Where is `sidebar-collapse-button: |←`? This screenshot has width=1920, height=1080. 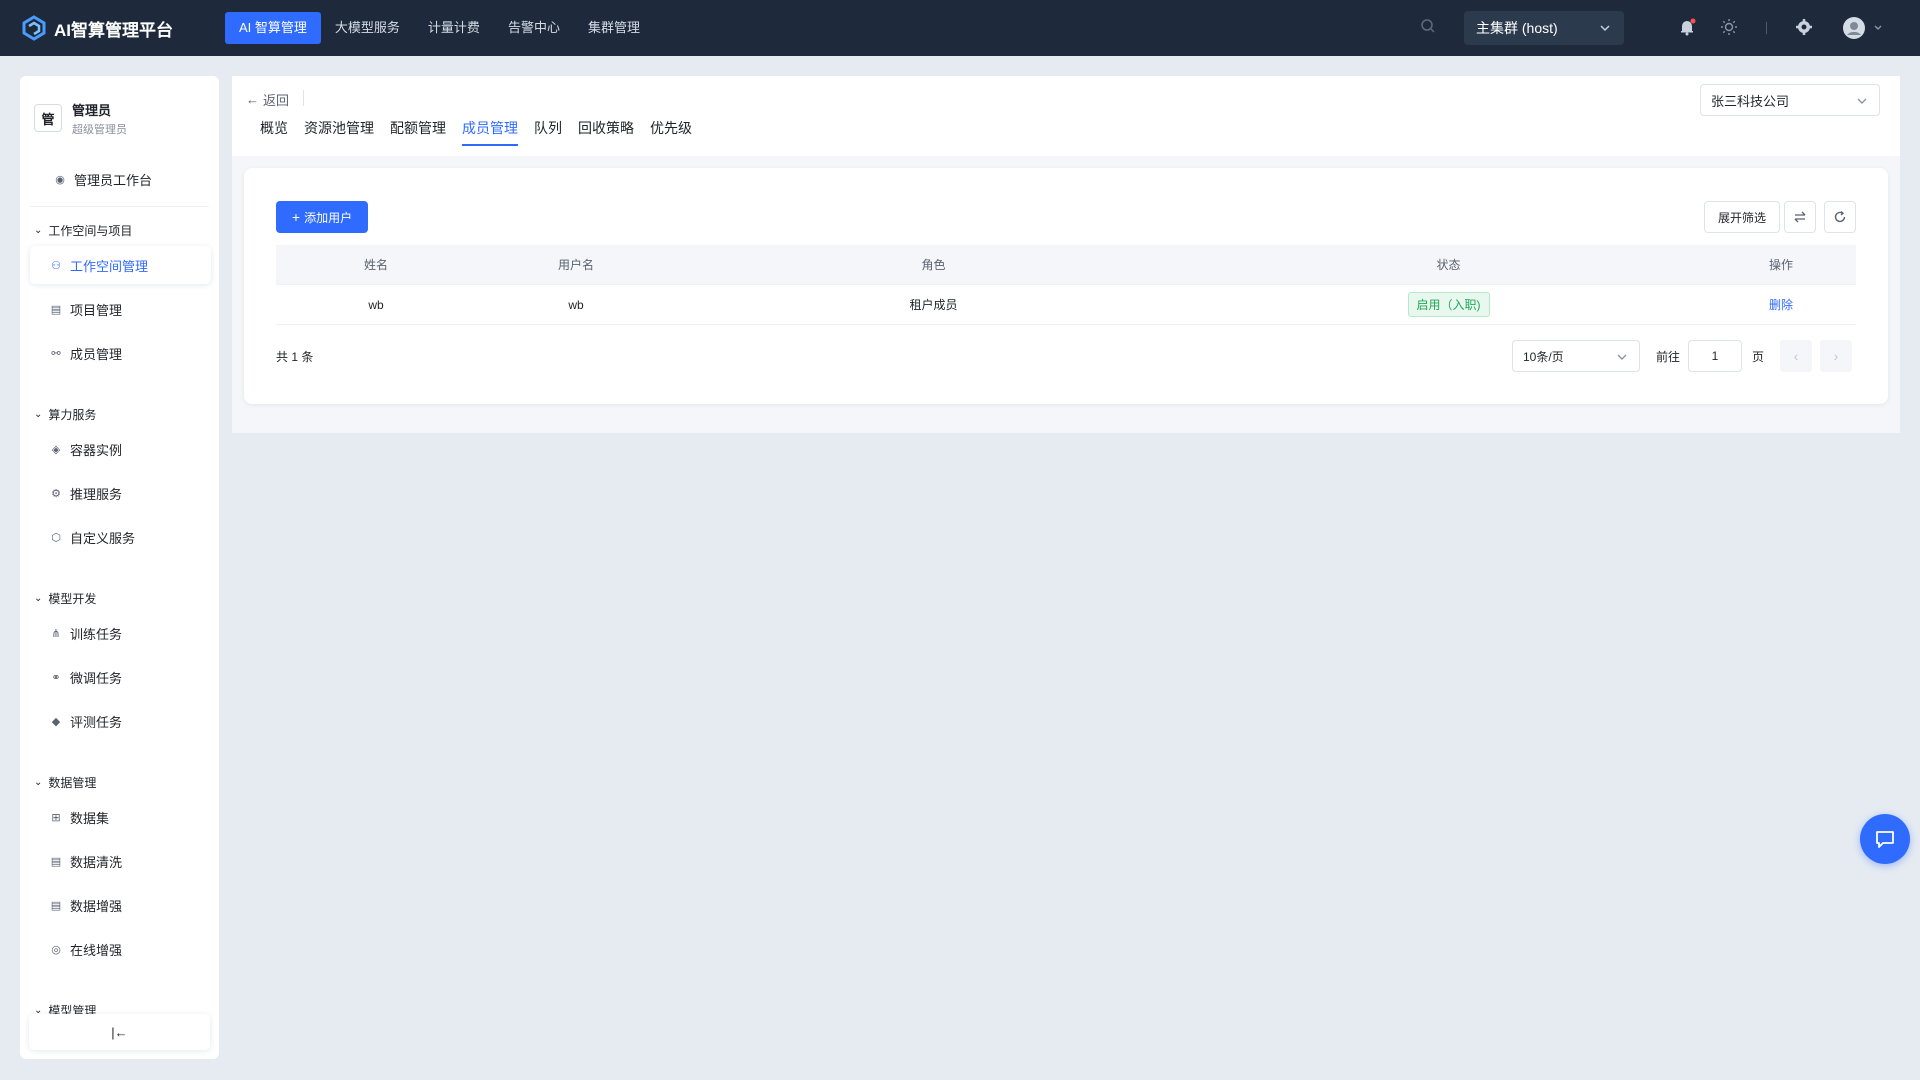
sidebar-collapse-button: |← is located at coordinates (119, 1032).